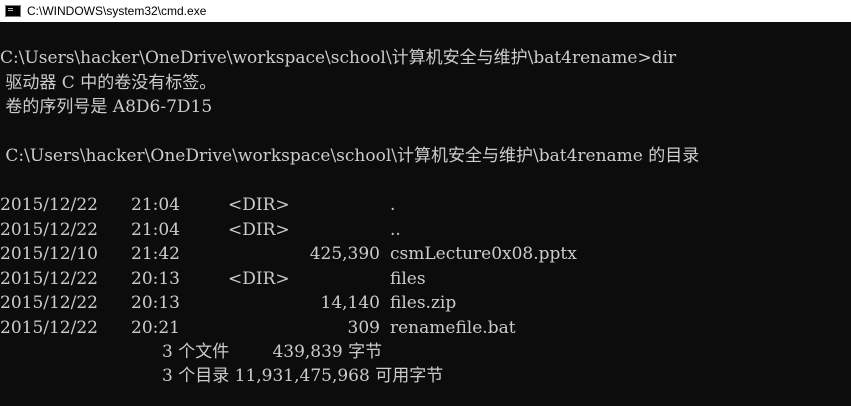 Image resolution: width=851 pixels, height=406 pixels. Describe the element at coordinates (13, 11) in the screenshot. I see `console-icon` at that location.